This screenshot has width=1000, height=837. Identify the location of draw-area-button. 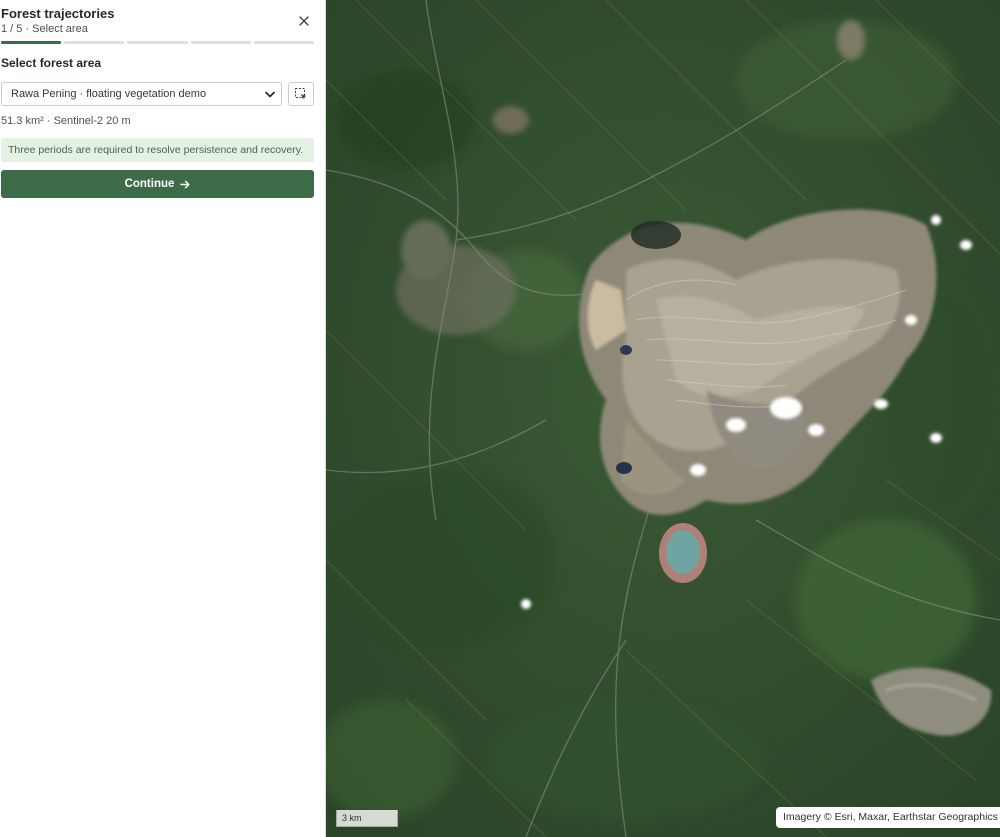
(301, 94).